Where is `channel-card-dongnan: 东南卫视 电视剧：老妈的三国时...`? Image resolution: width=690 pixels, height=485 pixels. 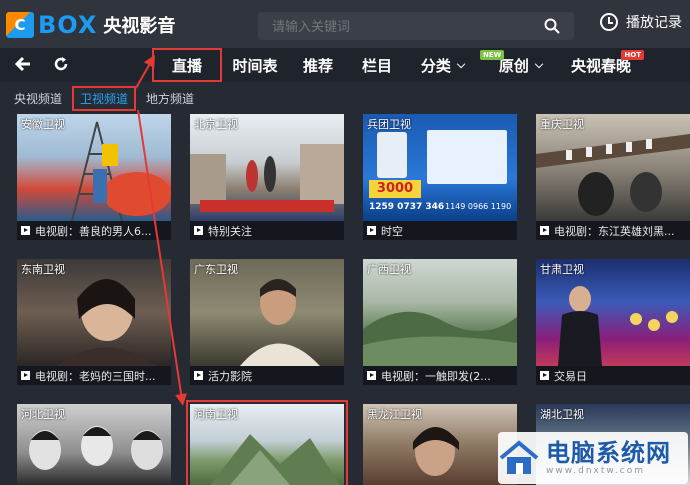 channel-card-dongnan: 东南卫视 电视剧：老妈的三国时... is located at coordinates (94, 322).